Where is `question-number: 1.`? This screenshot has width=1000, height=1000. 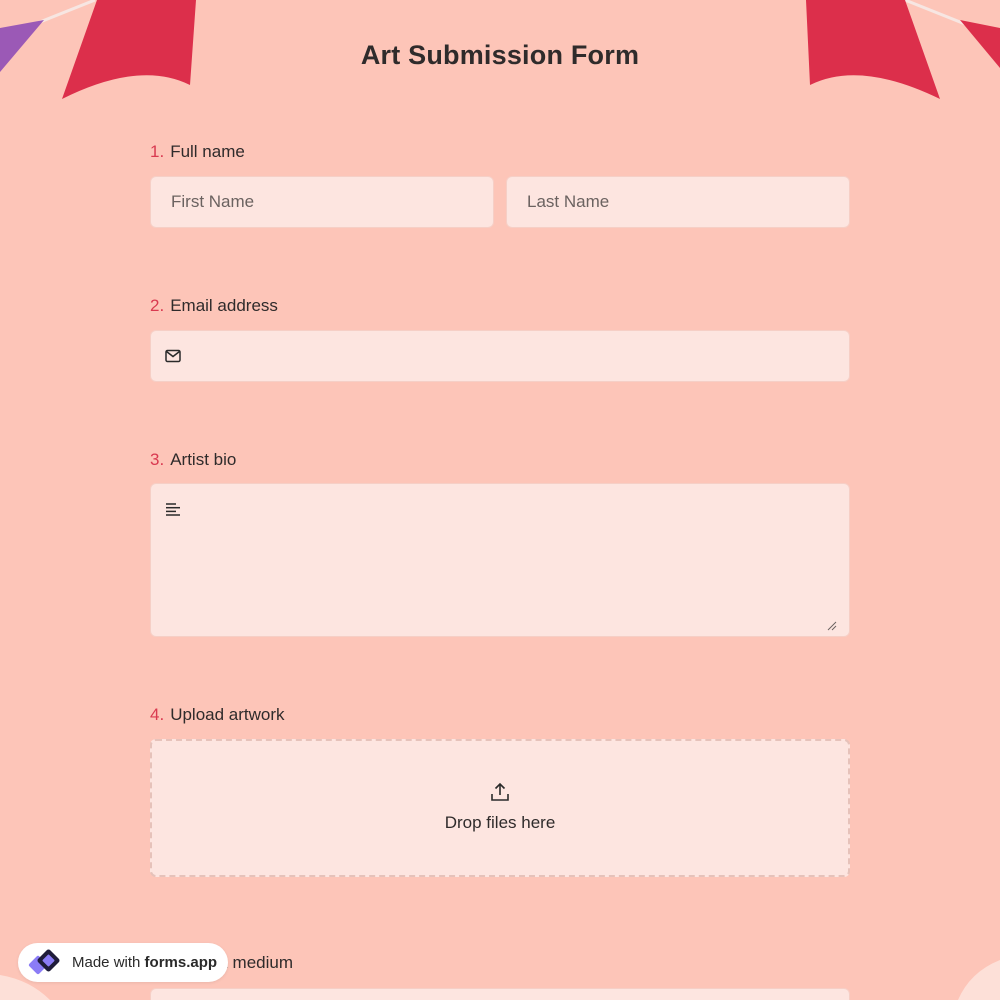 question-number: 1. is located at coordinates (157, 151).